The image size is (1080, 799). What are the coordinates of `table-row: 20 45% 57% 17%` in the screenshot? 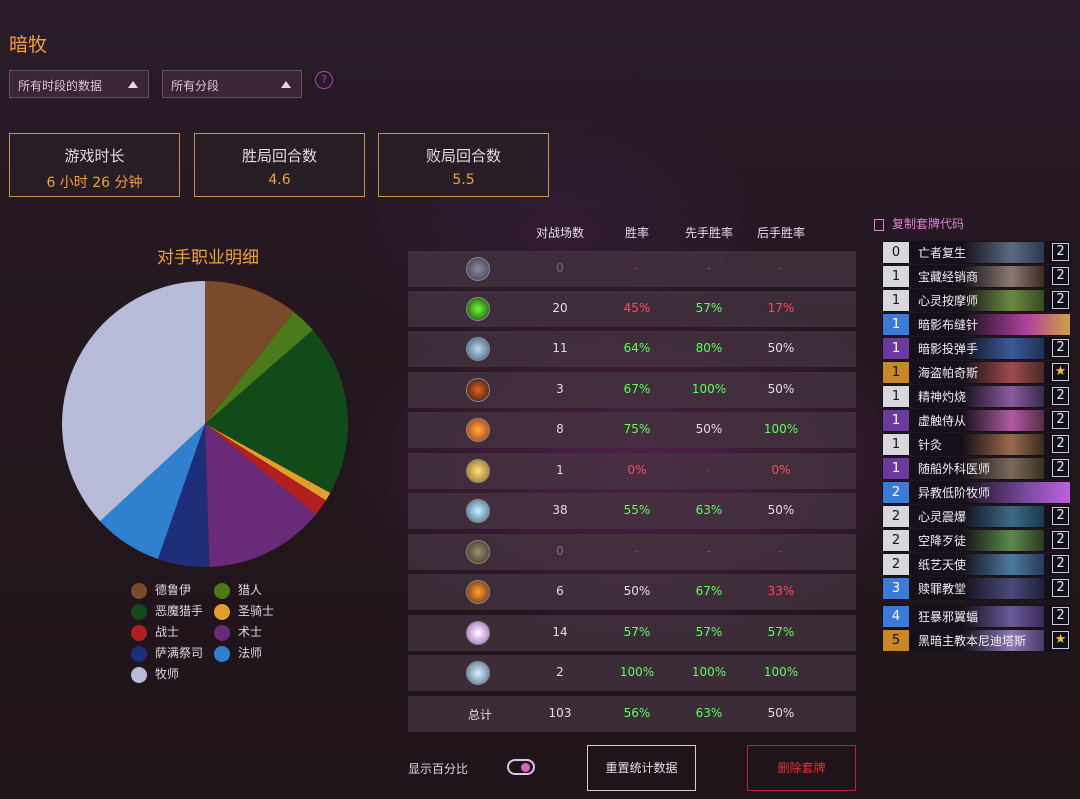 It's located at (632, 309).